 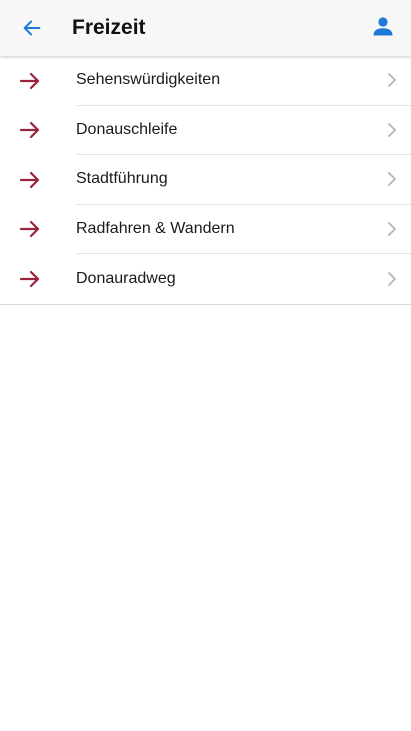 What do you see at coordinates (243, 229) in the screenshot?
I see `list-item-body: Radfahren & Wandern` at bounding box center [243, 229].